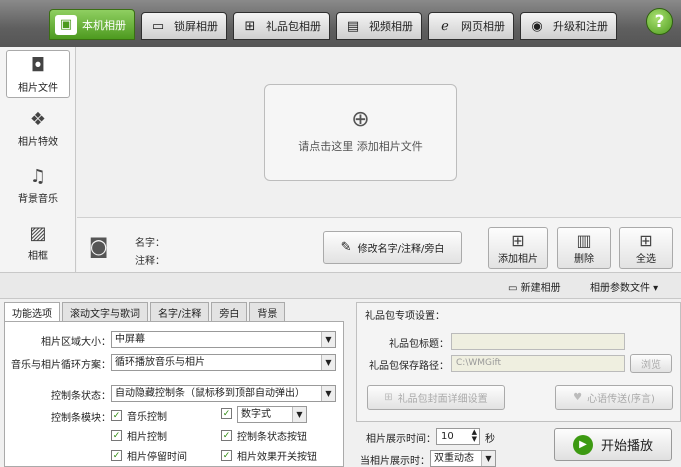  Describe the element at coordinates (458, 436) in the screenshot. I see `show-time-stepper: 10 ▲ ▼` at that location.